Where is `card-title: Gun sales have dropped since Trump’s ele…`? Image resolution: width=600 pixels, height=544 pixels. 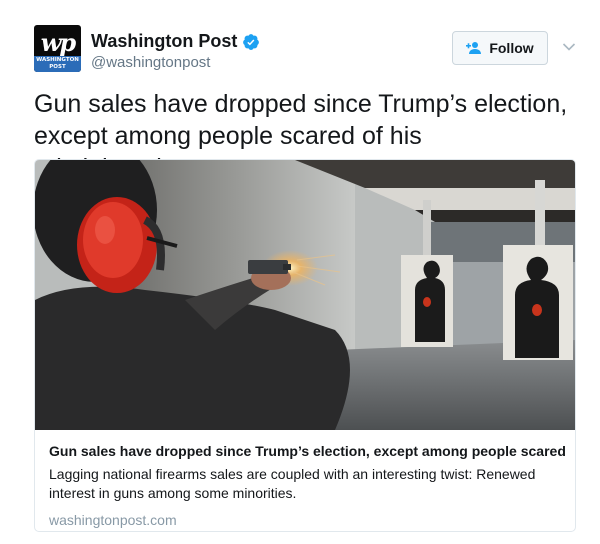 card-title: Gun sales have dropped since Trump’s ele… is located at coordinates (307, 451).